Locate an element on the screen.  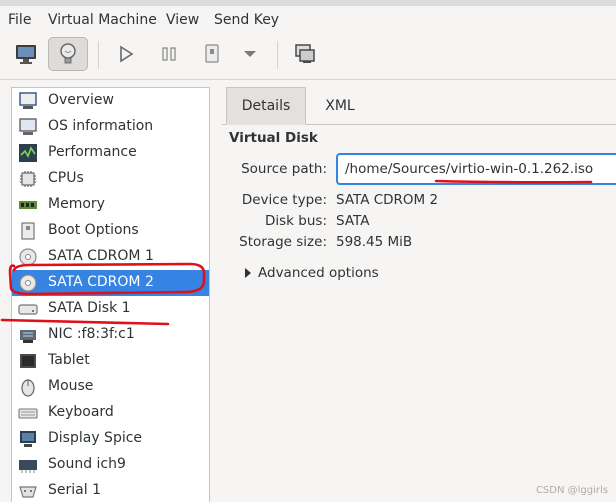
sidebar-item-keyboard: Keyboard is located at coordinates (110, 413).